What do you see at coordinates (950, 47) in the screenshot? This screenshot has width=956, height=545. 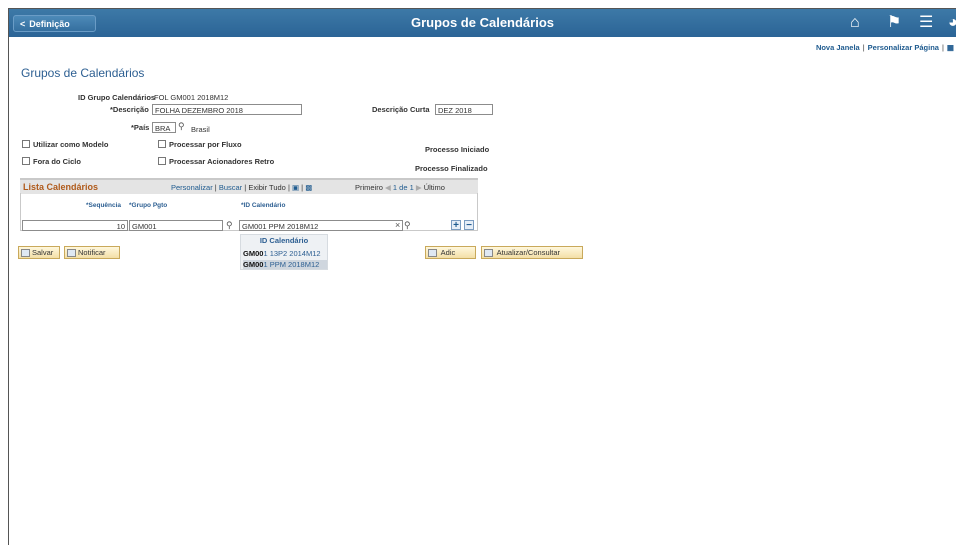 I see `page-list-icon: ▦` at bounding box center [950, 47].